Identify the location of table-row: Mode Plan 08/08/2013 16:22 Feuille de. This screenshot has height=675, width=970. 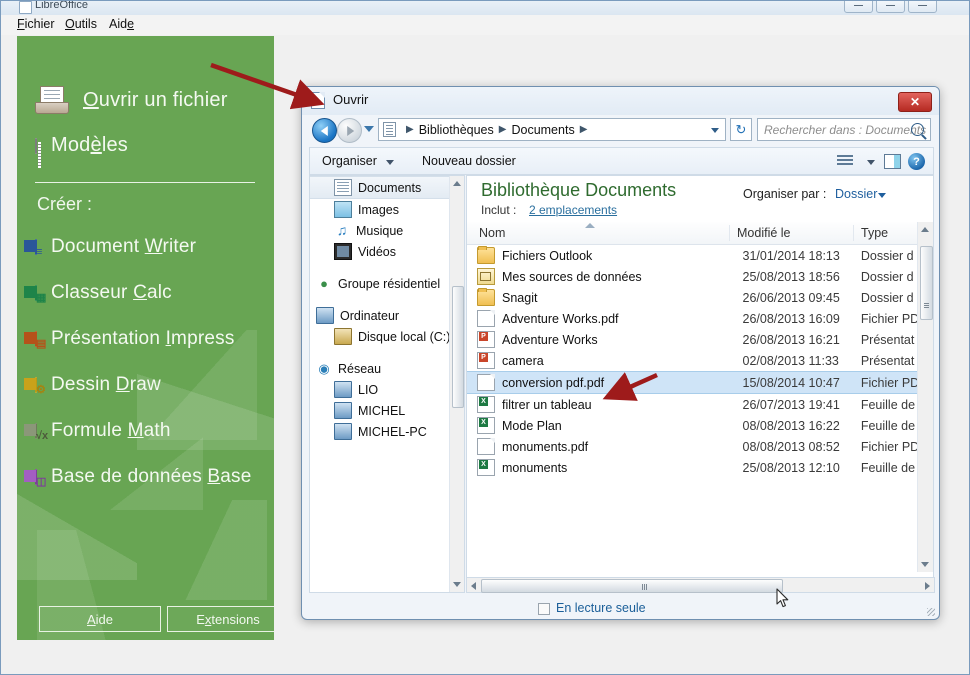
(693, 425).